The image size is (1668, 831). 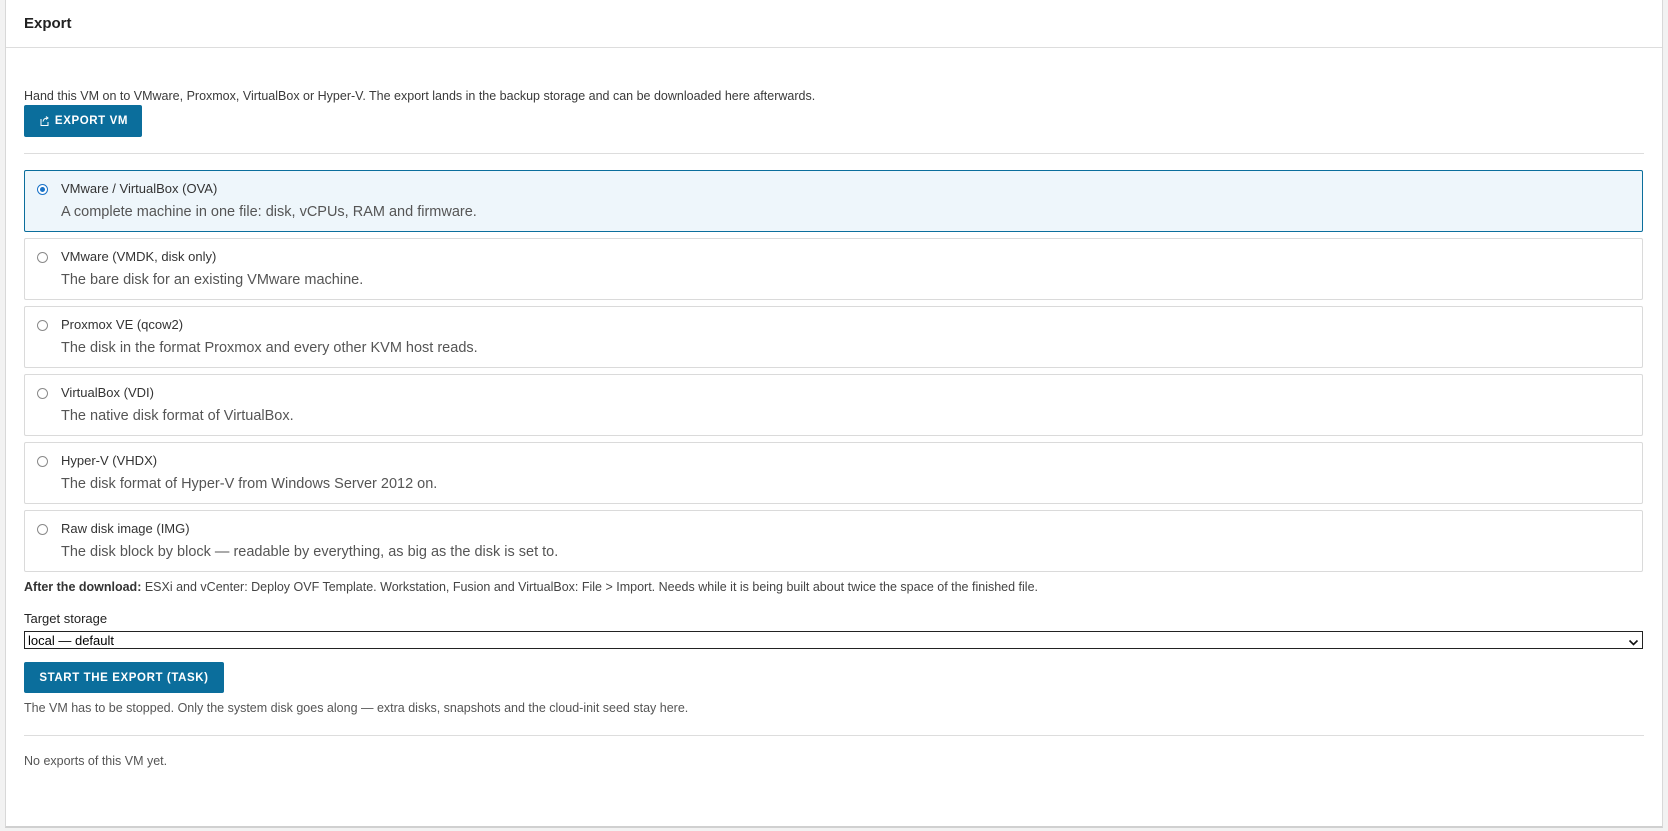 I want to click on radio-vhdx, so click(x=42, y=461).